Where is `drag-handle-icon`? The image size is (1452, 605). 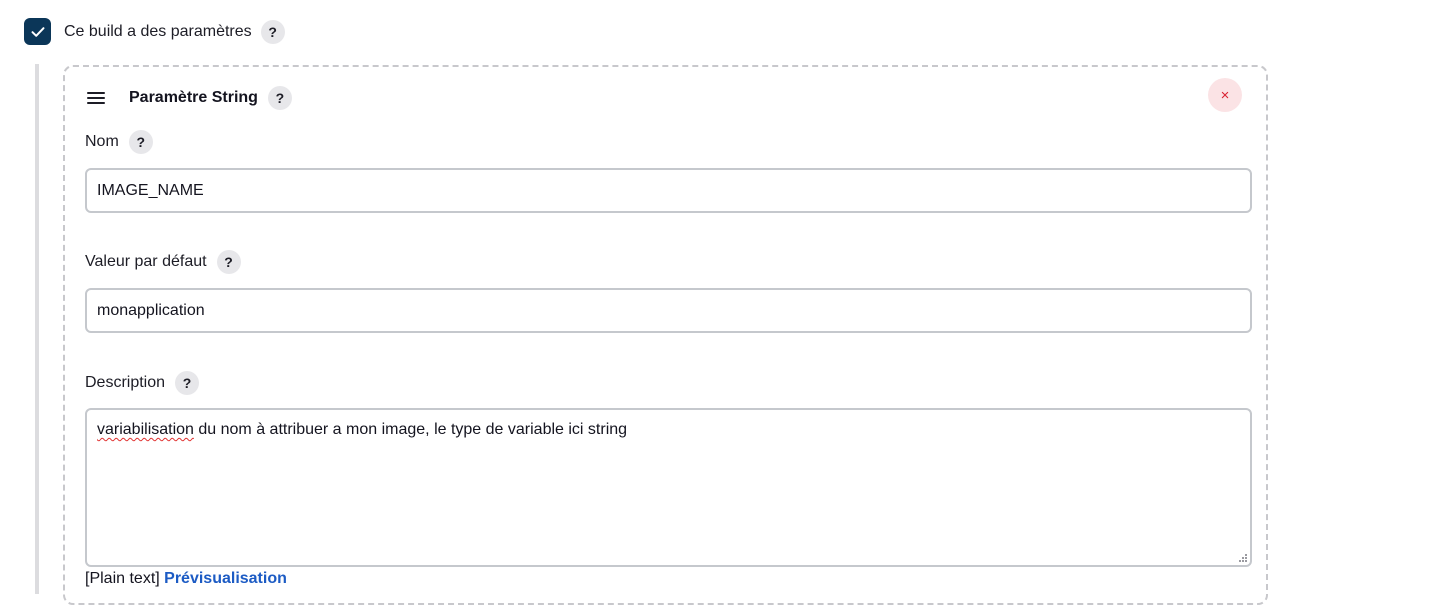
drag-handle-icon is located at coordinates (96, 98).